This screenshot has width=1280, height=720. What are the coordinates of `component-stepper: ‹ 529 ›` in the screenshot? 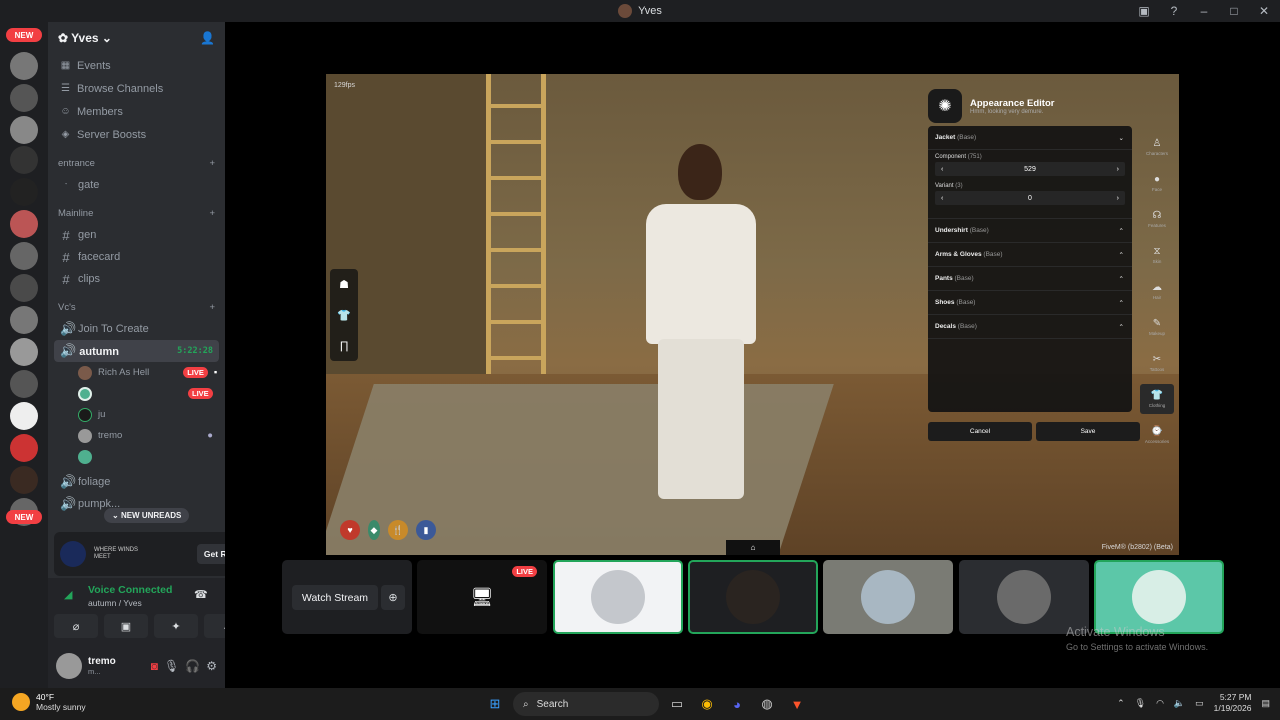 It's located at (1030, 169).